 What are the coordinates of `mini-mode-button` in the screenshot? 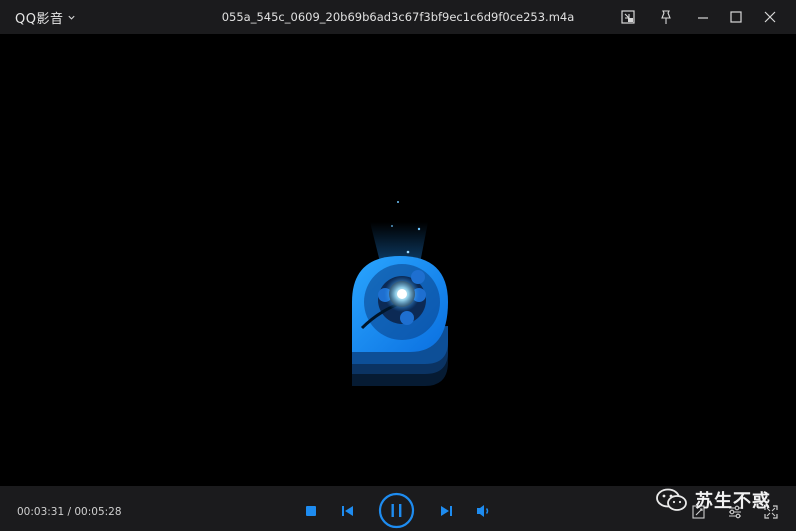 It's located at (628, 17).